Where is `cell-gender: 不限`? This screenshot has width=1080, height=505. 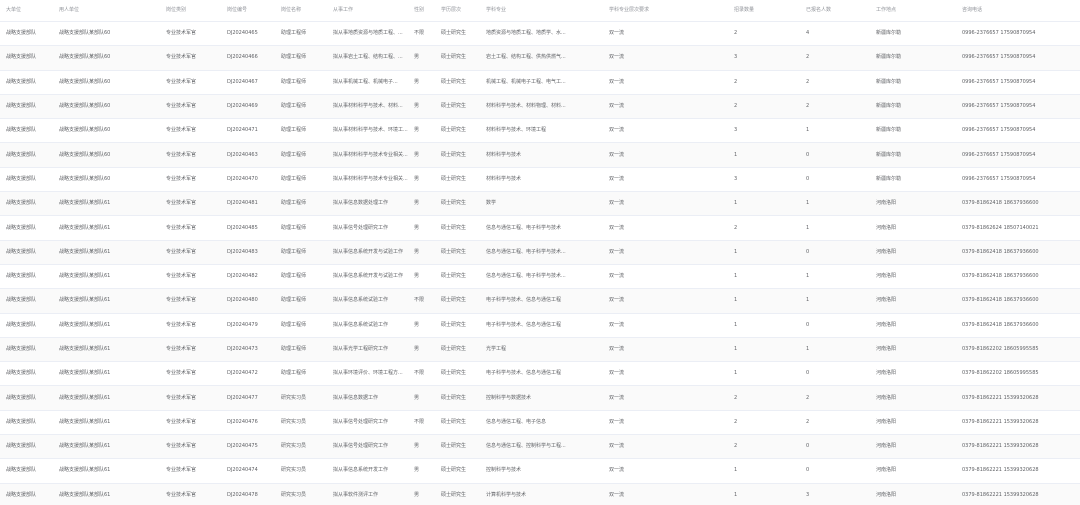 cell-gender: 不限 is located at coordinates (421, 34).